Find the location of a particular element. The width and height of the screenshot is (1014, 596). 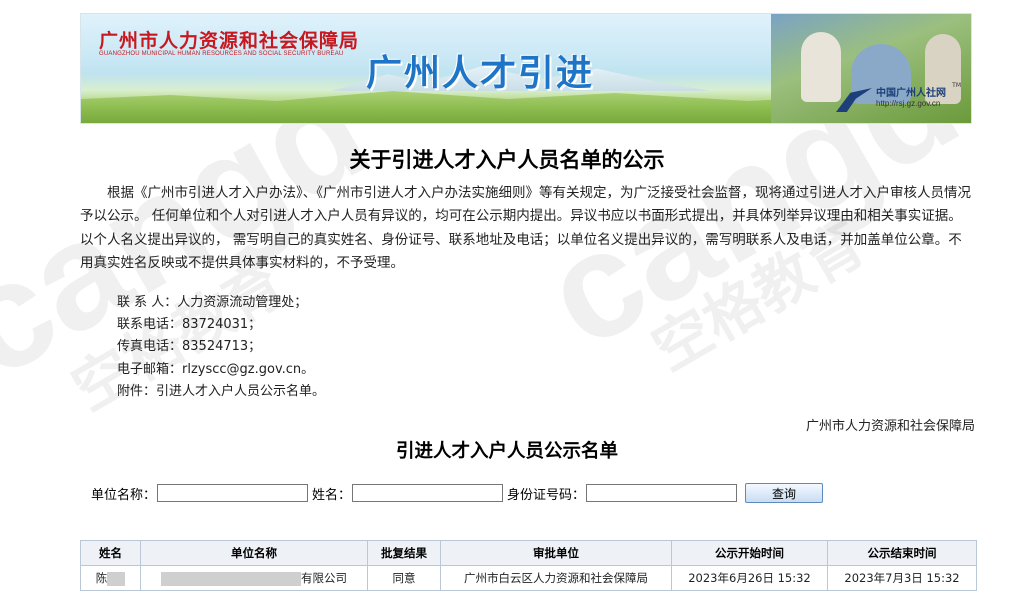

cell-start-time: 2023年6月26日 15:32 is located at coordinates (749, 578).